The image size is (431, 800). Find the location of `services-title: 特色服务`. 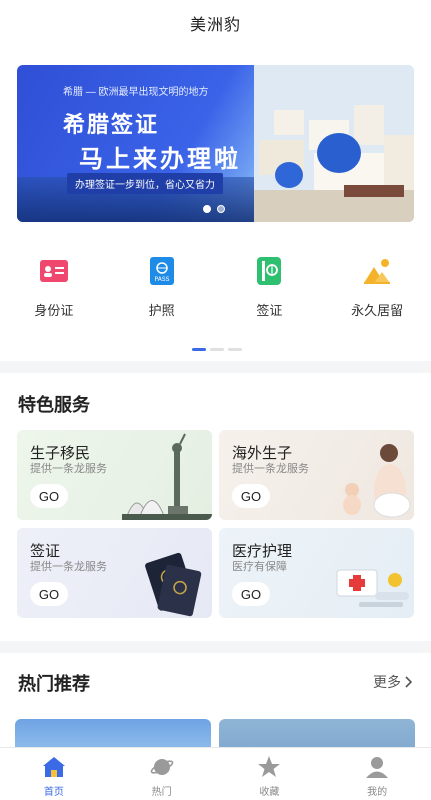

services-title: 特色服务 is located at coordinates (54, 405).